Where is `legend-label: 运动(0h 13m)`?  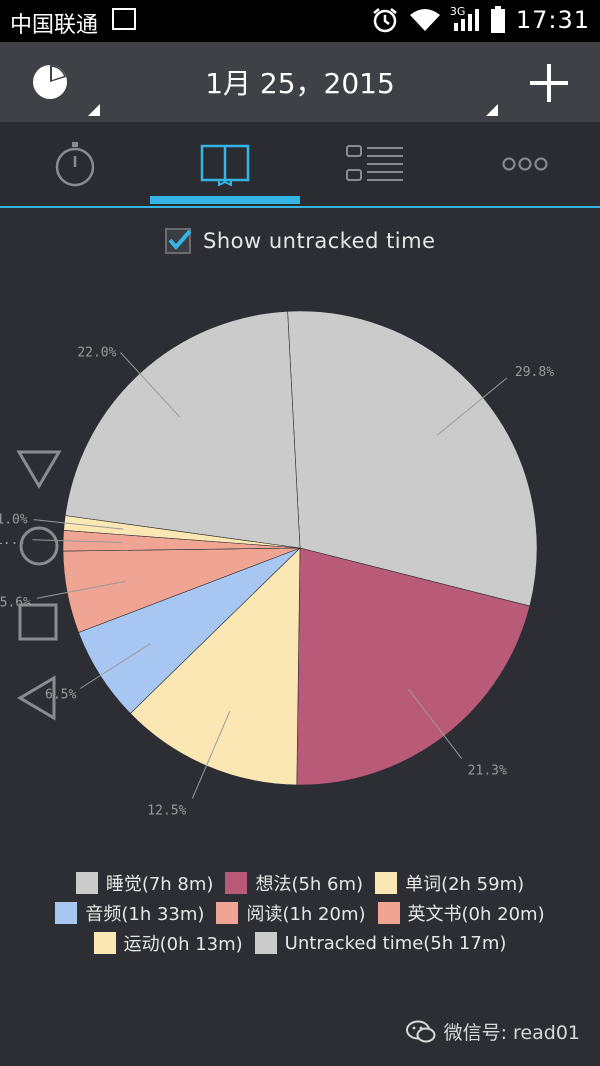
legend-label: 运动(0h 13m) is located at coordinates (183, 944).